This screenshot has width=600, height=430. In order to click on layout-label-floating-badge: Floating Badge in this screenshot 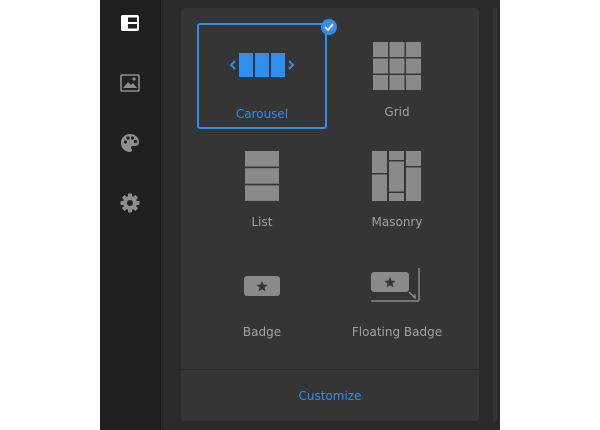, I will do `click(397, 332)`.